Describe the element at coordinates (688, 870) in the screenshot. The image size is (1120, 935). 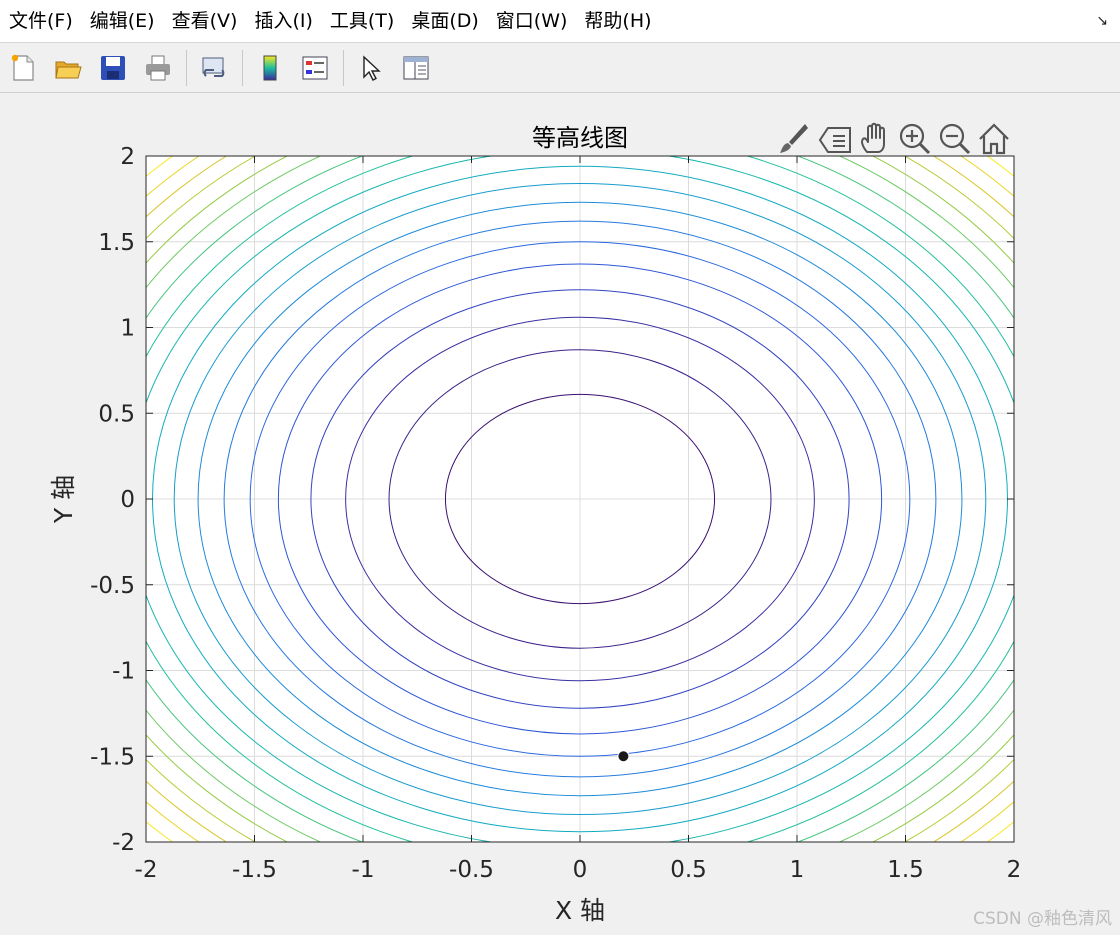
I see `x-tick-label: 0.5` at that location.